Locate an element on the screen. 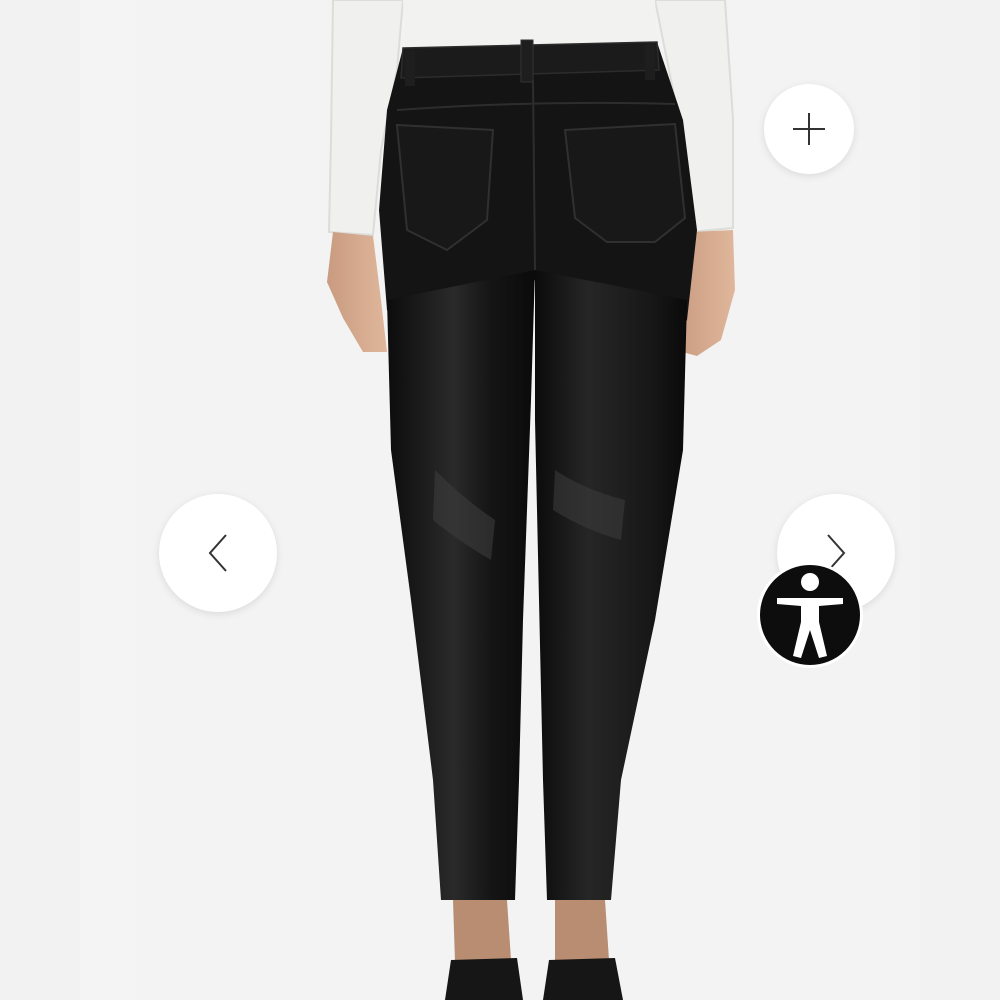 Image resolution: width=1000 pixels, height=1000 pixels. plus-icon is located at coordinates (809, 129).